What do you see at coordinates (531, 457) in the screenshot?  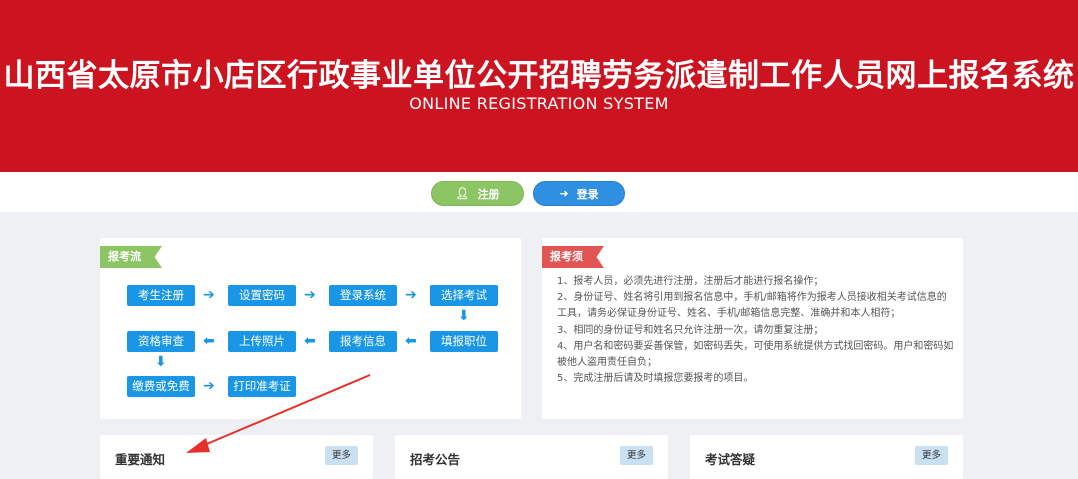 I see `recruitment-announcements-card: 招考公告 更多` at bounding box center [531, 457].